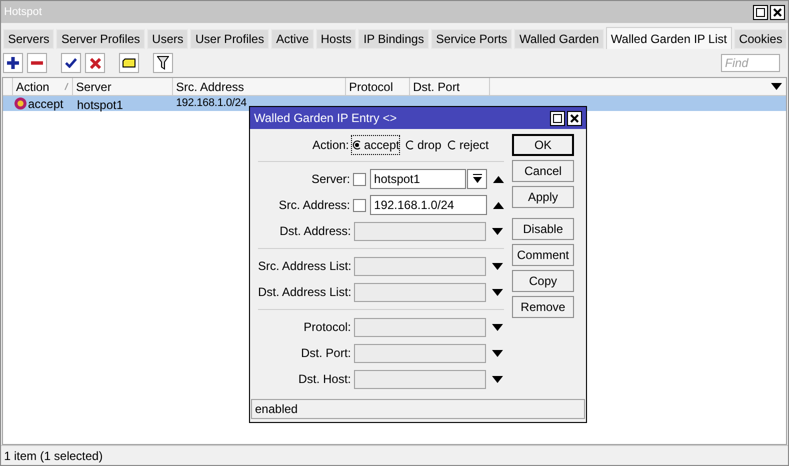 Image resolution: width=789 pixels, height=466 pixels. Describe the element at coordinates (761, 39) in the screenshot. I see `tab: Cookies` at that location.